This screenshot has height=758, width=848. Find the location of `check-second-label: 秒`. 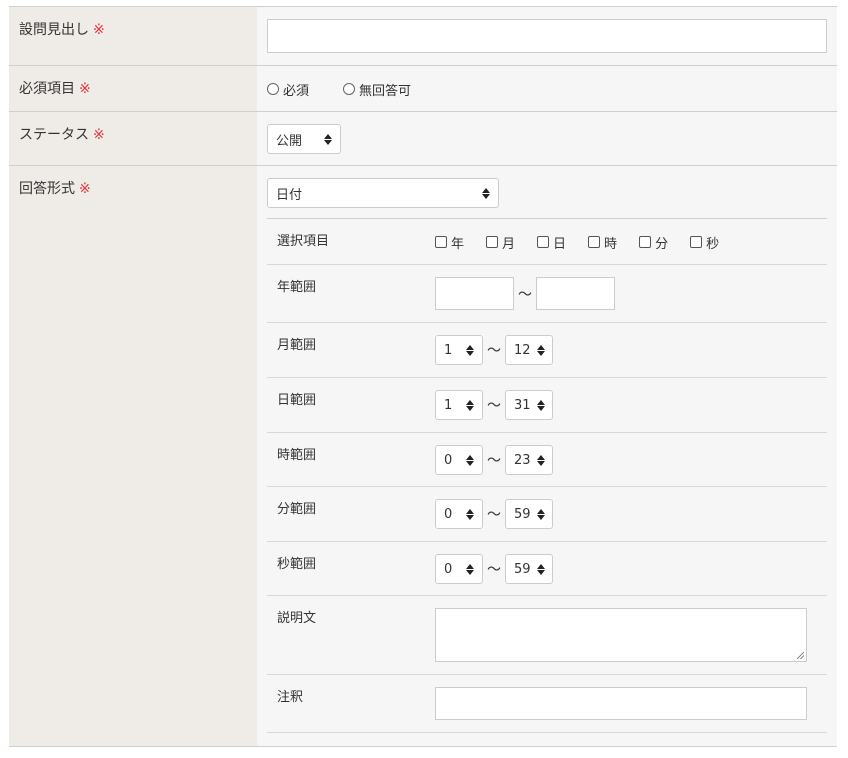

check-second-label: 秒 is located at coordinates (713, 244).